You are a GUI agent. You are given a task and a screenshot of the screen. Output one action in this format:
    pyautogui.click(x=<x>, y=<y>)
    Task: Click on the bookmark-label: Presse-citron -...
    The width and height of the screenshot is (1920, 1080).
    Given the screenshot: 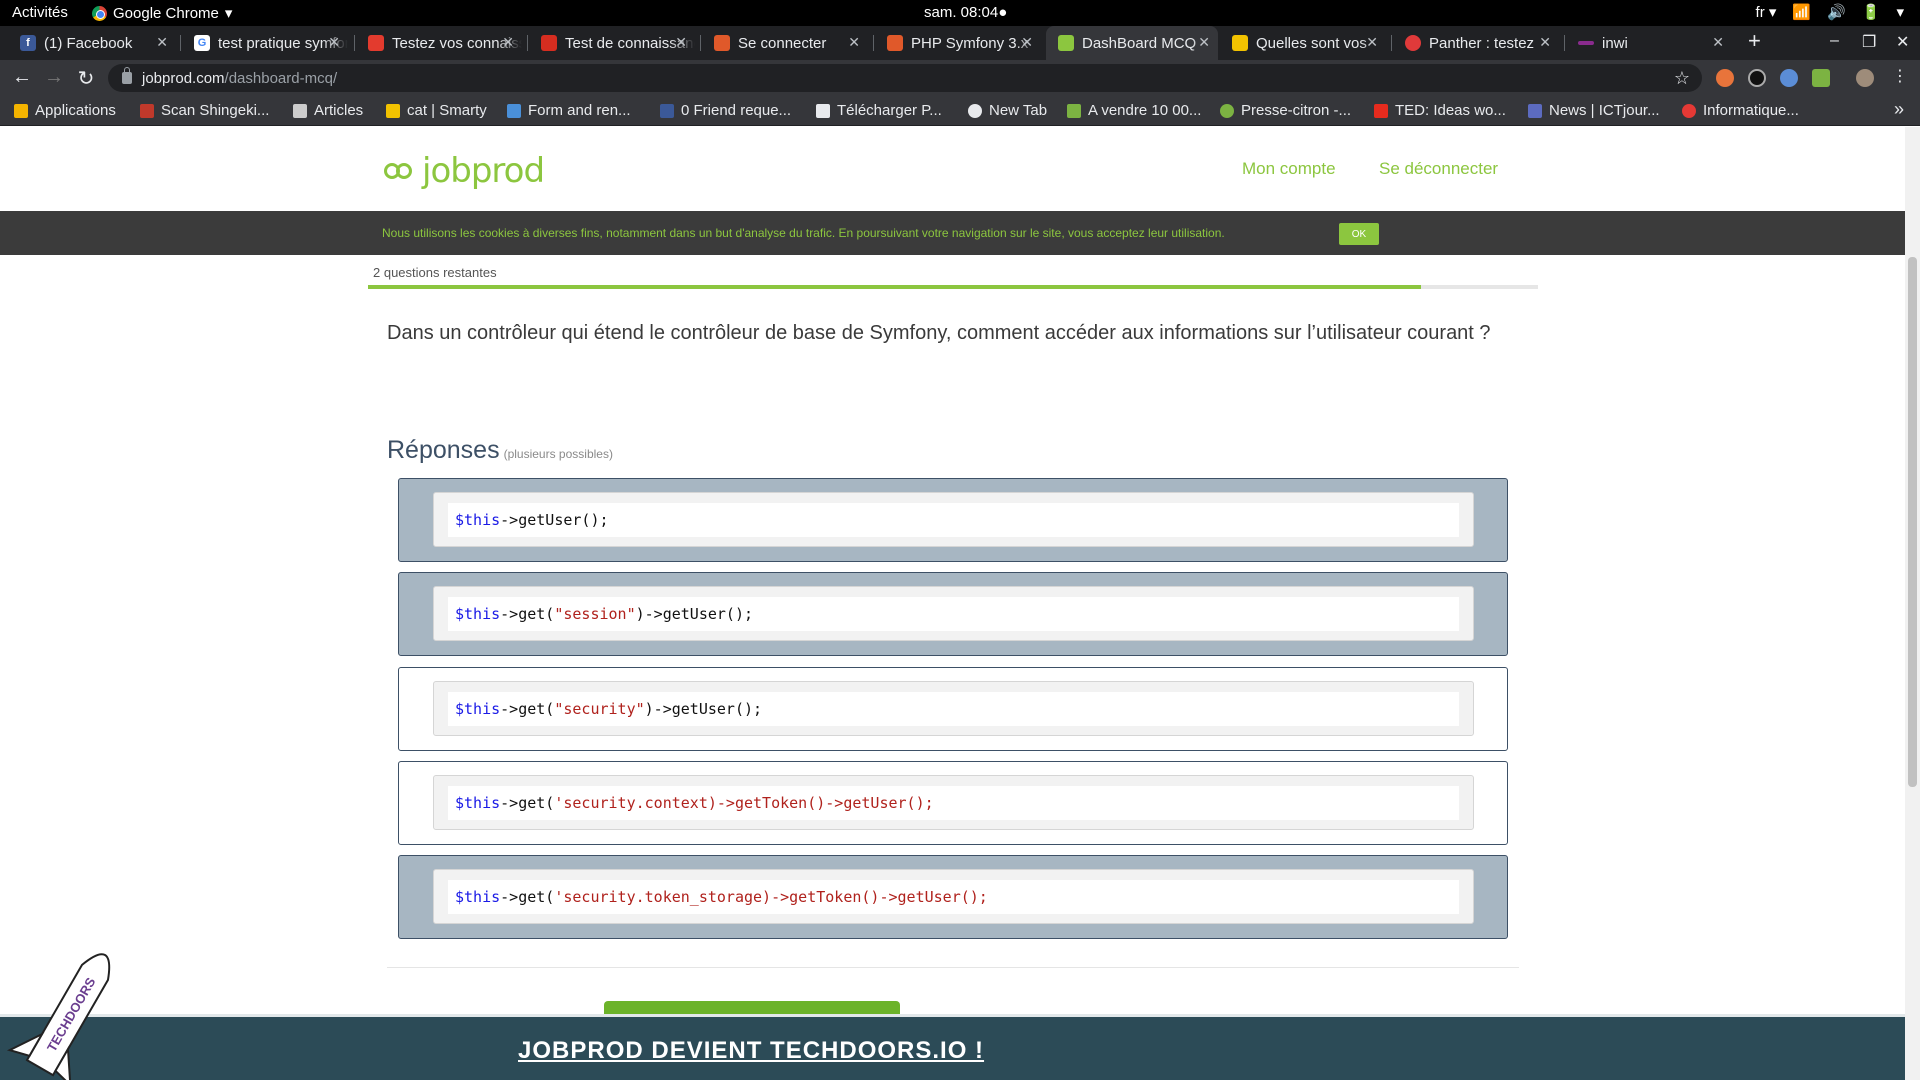 What is the action you would take?
    pyautogui.click(x=1296, y=110)
    